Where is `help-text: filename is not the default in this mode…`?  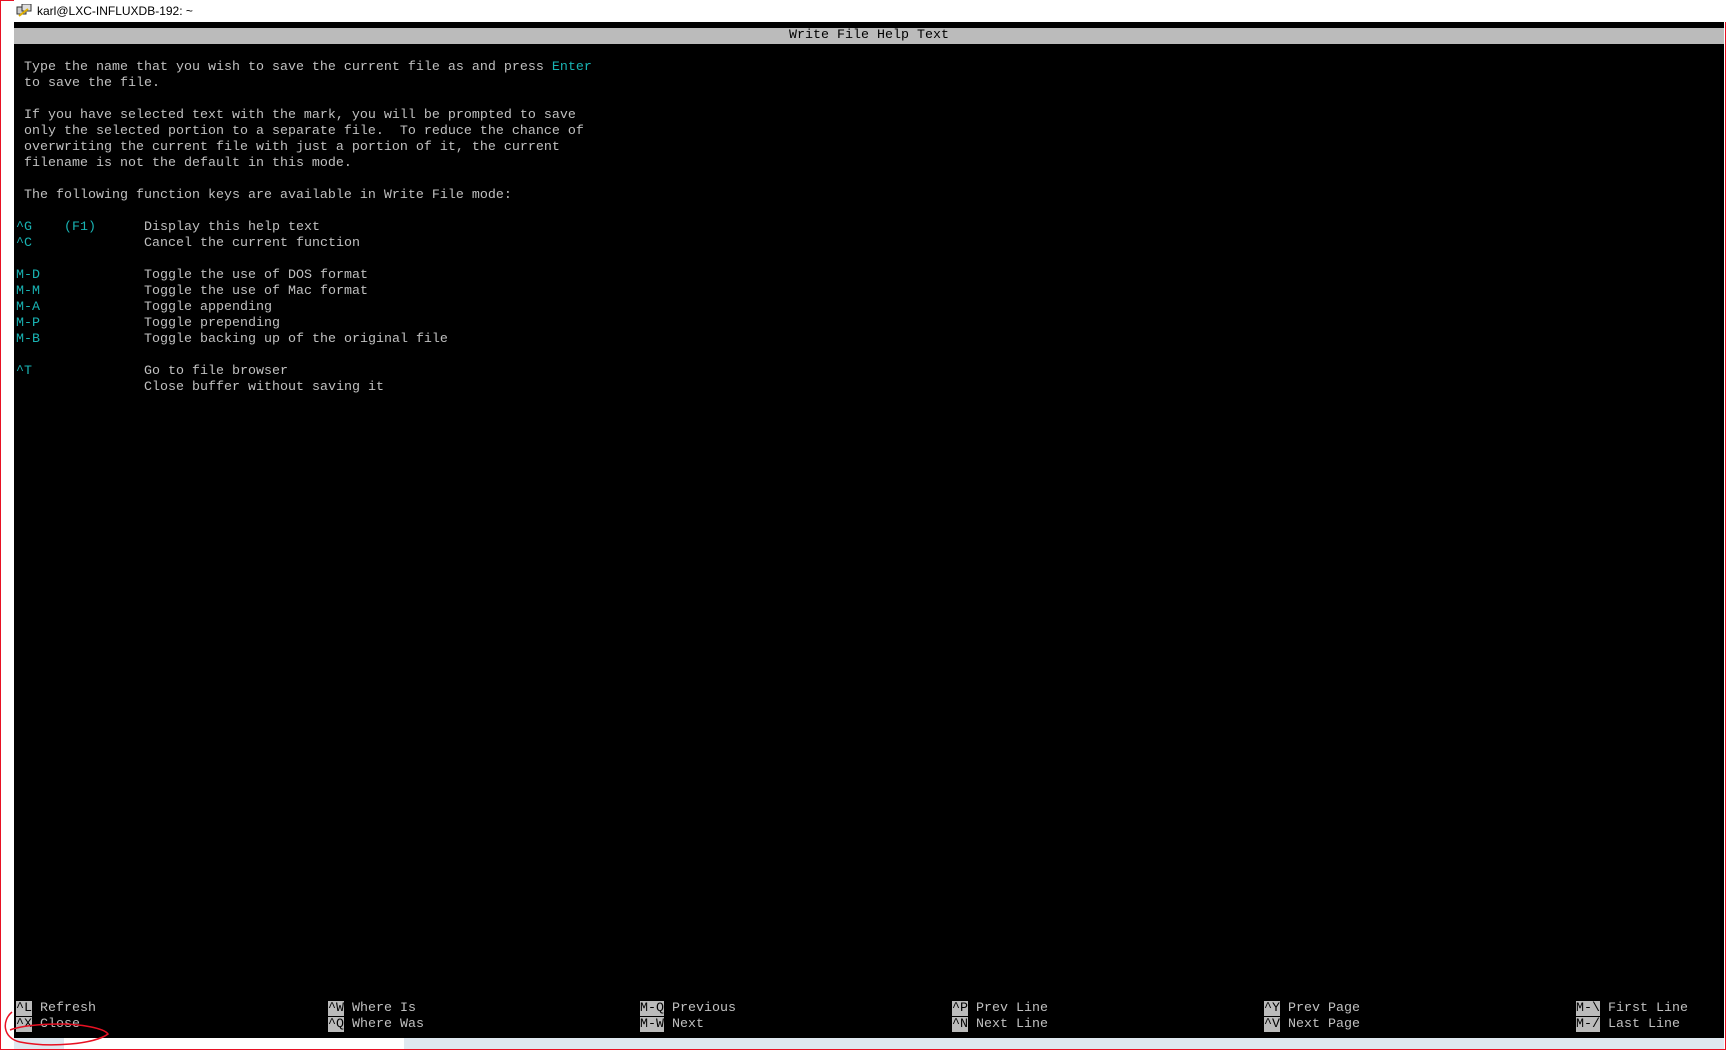 help-text: filename is not the default in this mode… is located at coordinates (188, 163).